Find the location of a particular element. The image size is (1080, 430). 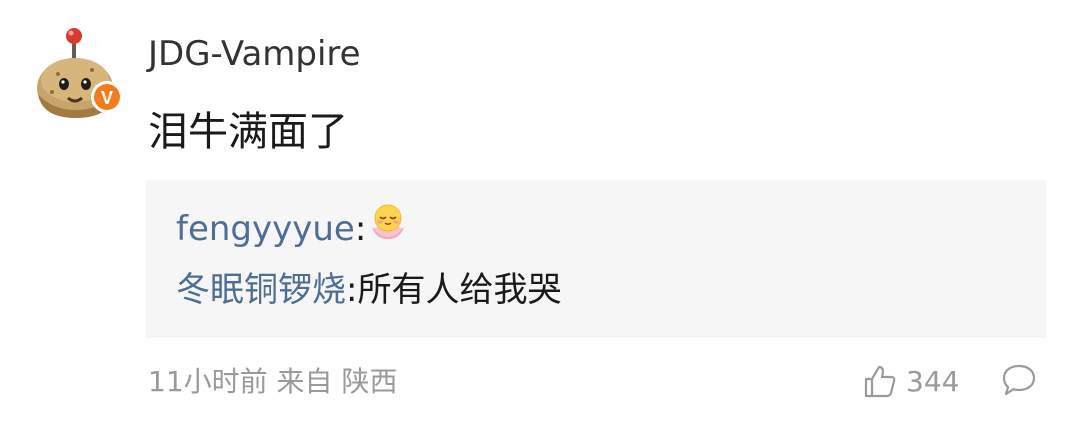

reply-item: 冬眠铜锣烧:所有人给我哭 is located at coordinates (368, 290).